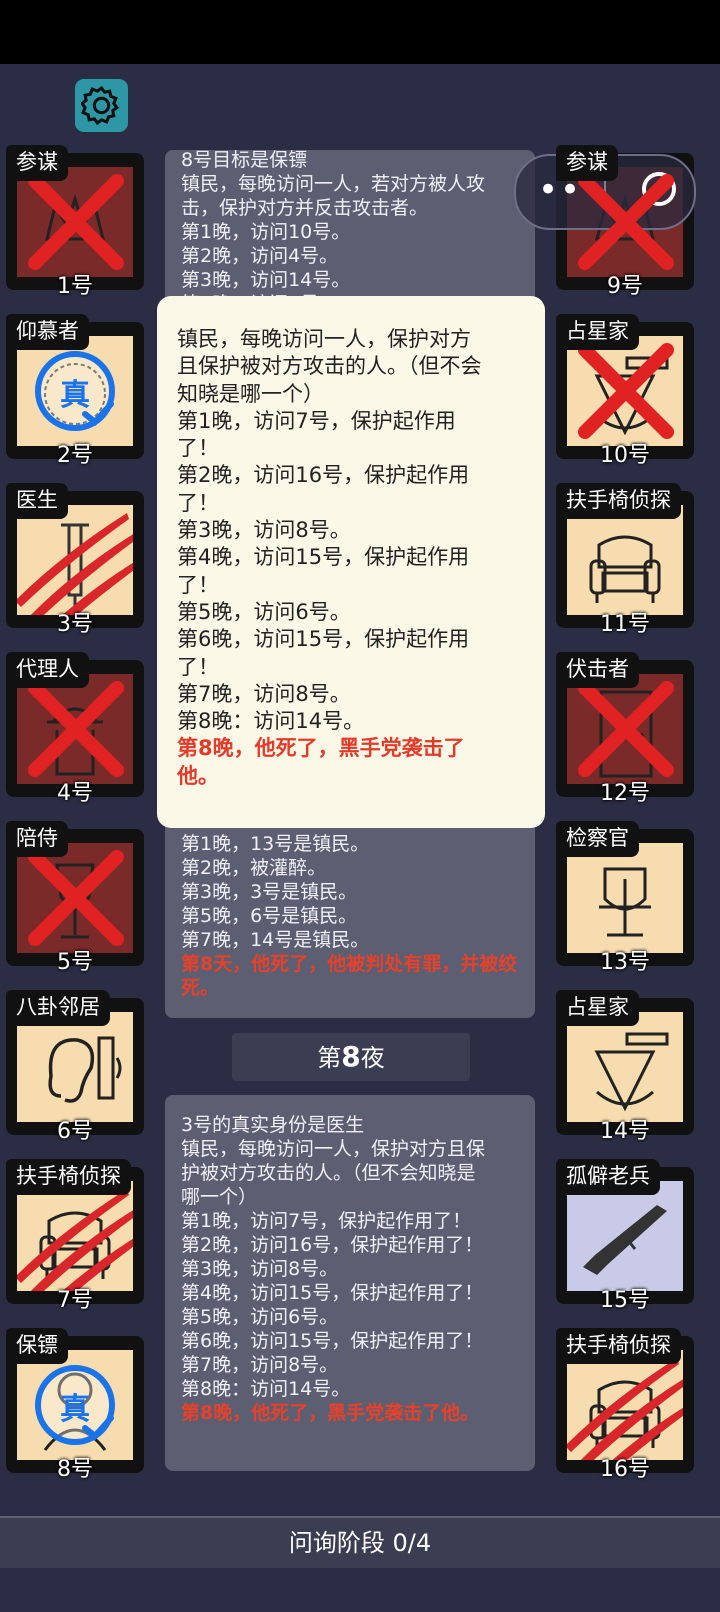  I want to click on log-line: 第3晚，访问14号。, so click(266, 280).